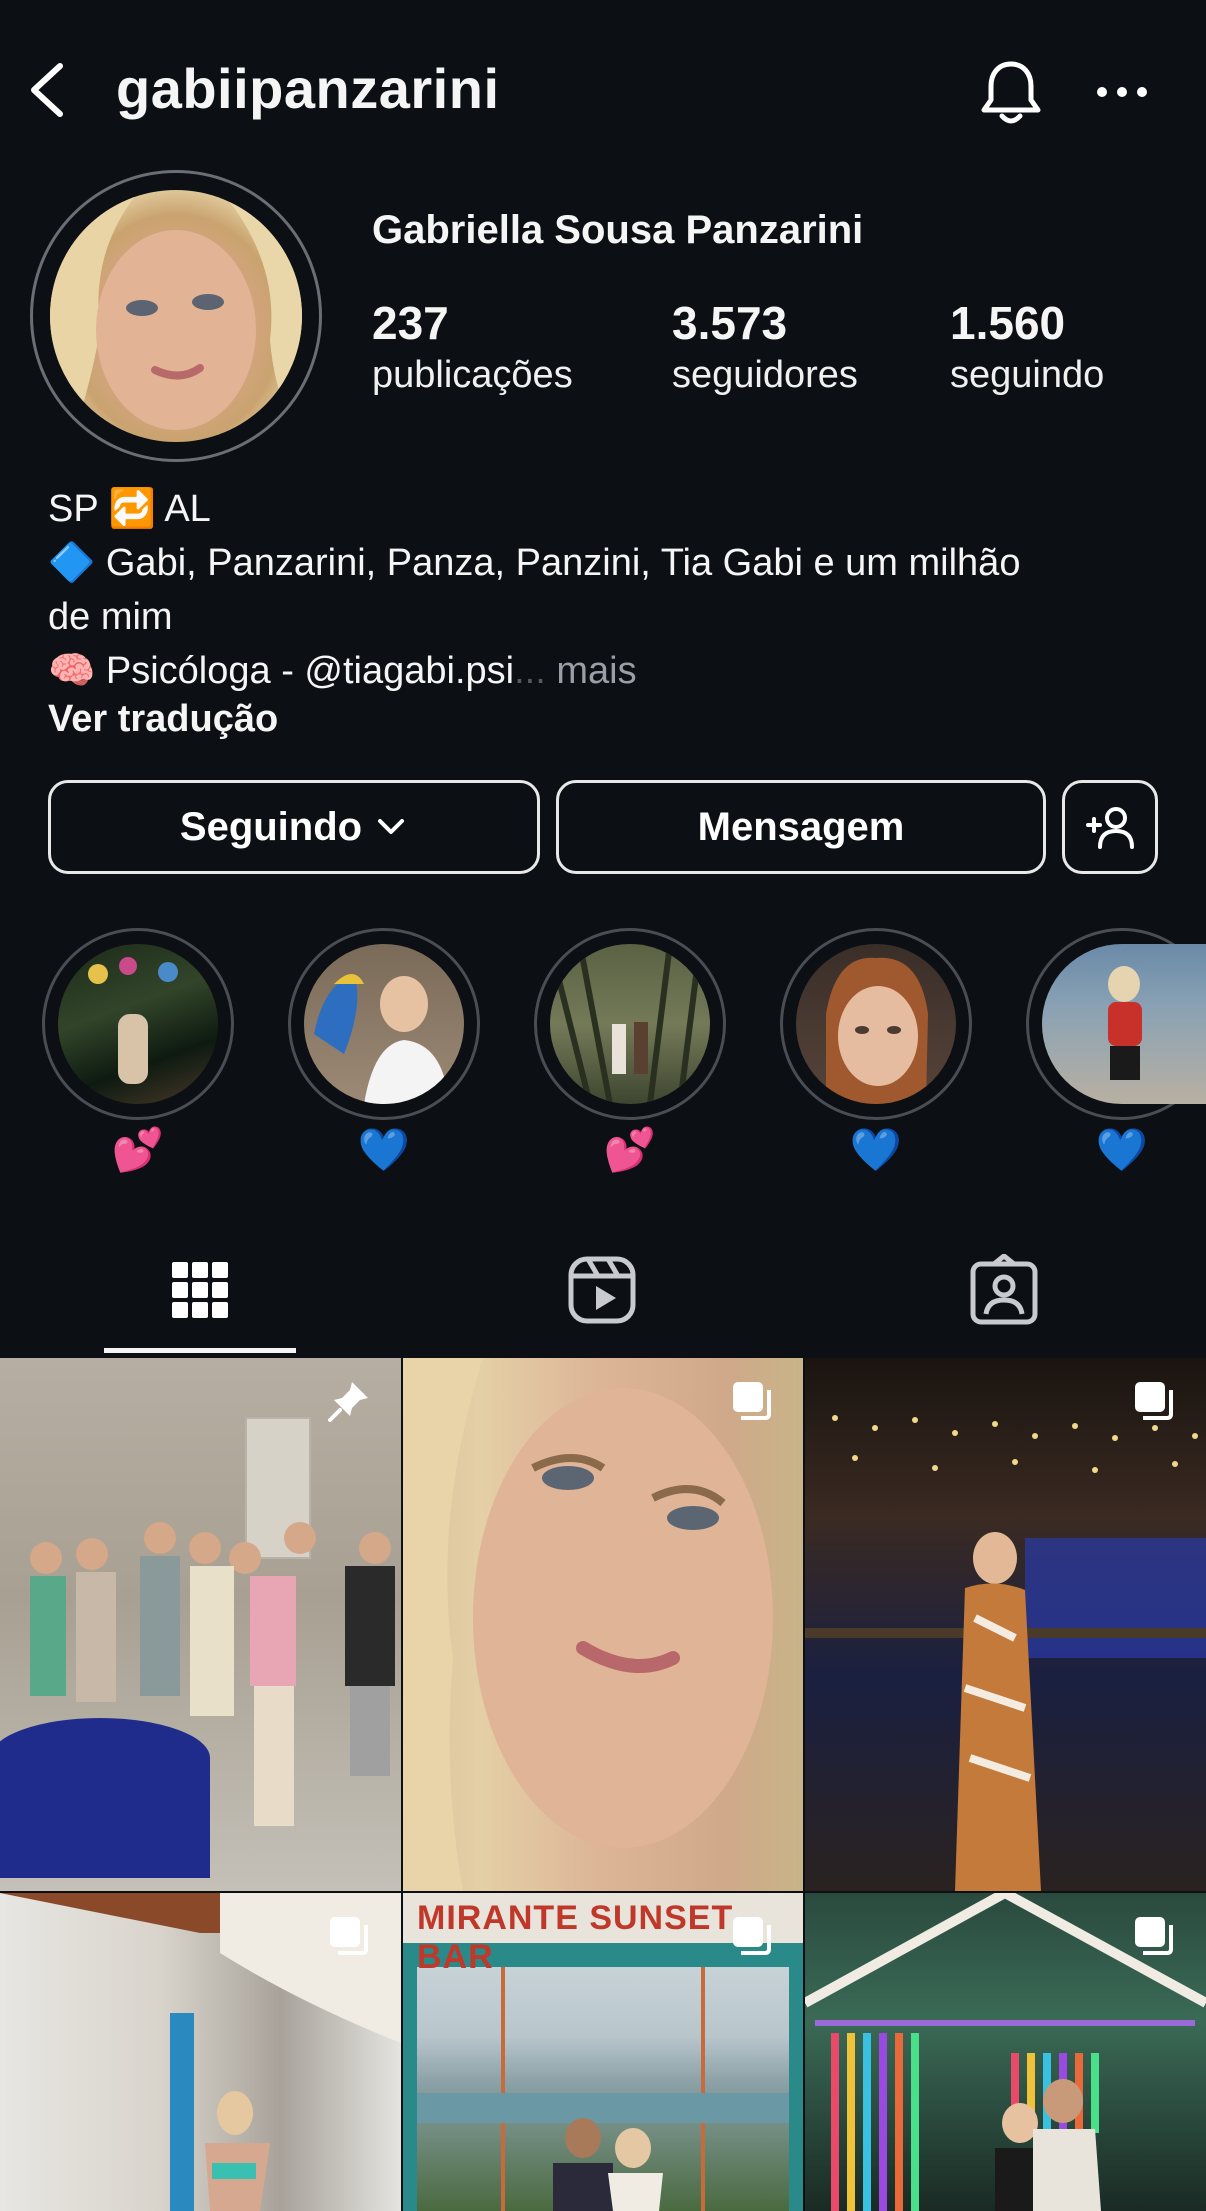 This screenshot has width=1206, height=2211. I want to click on message-button-label: Mensagem, so click(801, 826).